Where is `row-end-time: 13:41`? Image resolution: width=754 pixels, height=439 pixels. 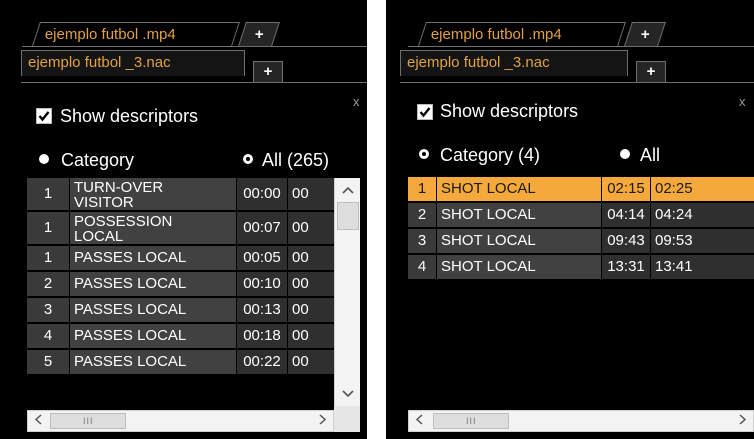
row-end-time: 13:41 is located at coordinates (702, 267).